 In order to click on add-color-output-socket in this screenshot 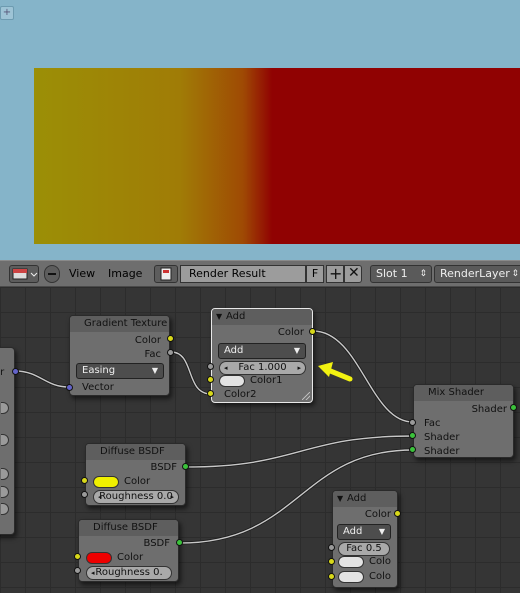, I will do `click(312, 331)`.